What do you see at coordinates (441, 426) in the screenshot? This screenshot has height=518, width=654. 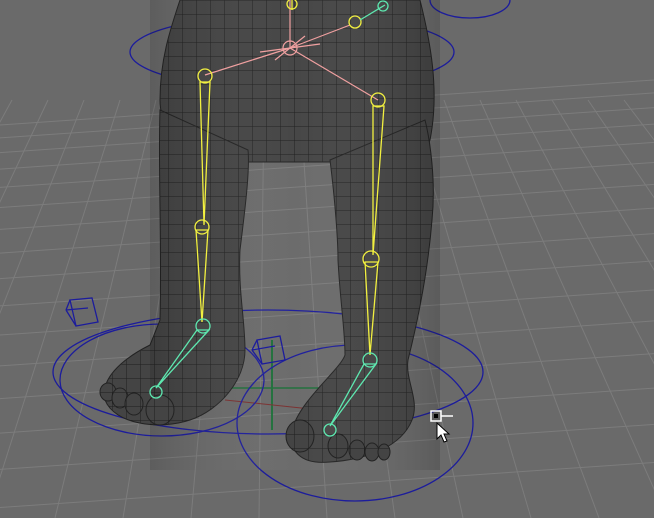 I see `mouse-cursor-icon` at bounding box center [441, 426].